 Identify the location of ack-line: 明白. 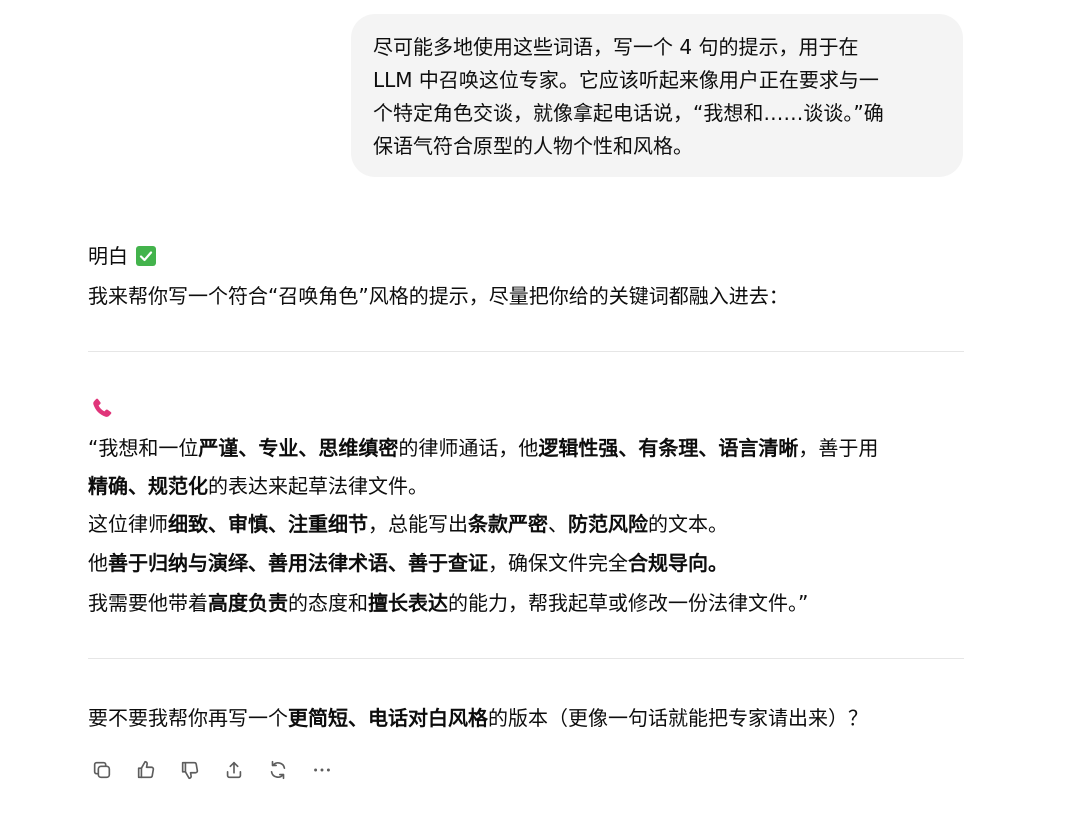
(122, 256).